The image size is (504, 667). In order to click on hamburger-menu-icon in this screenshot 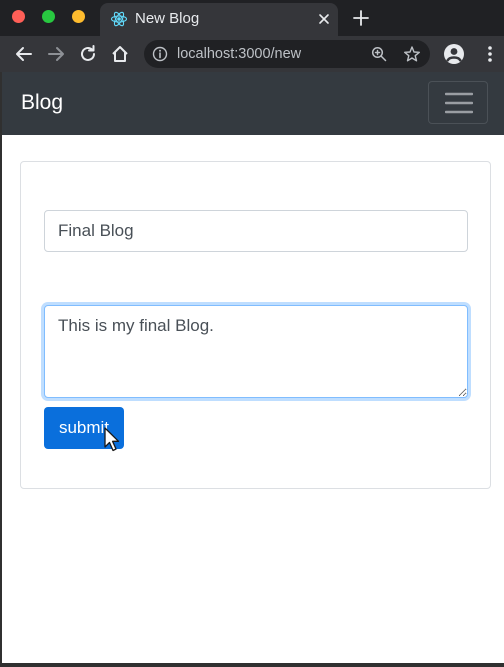, I will do `click(459, 103)`.